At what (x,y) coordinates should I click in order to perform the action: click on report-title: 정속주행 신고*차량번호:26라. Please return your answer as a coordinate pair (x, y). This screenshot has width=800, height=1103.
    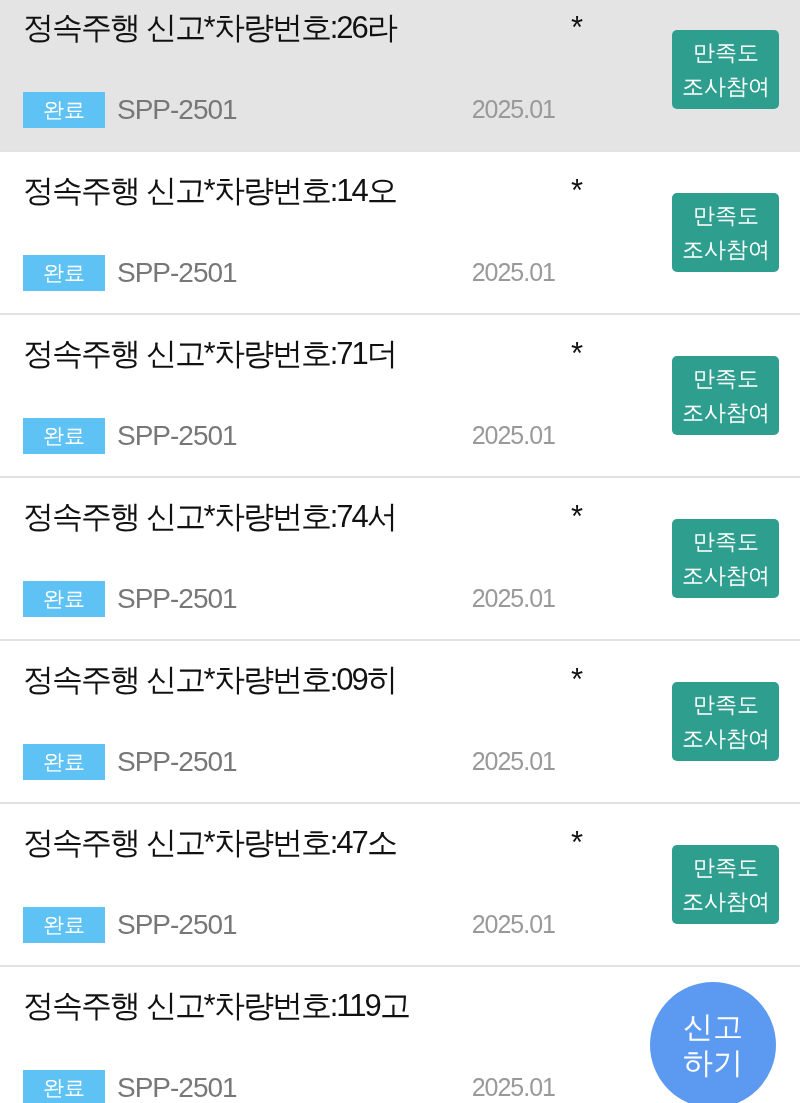
    Looking at the image, I should click on (209, 28).